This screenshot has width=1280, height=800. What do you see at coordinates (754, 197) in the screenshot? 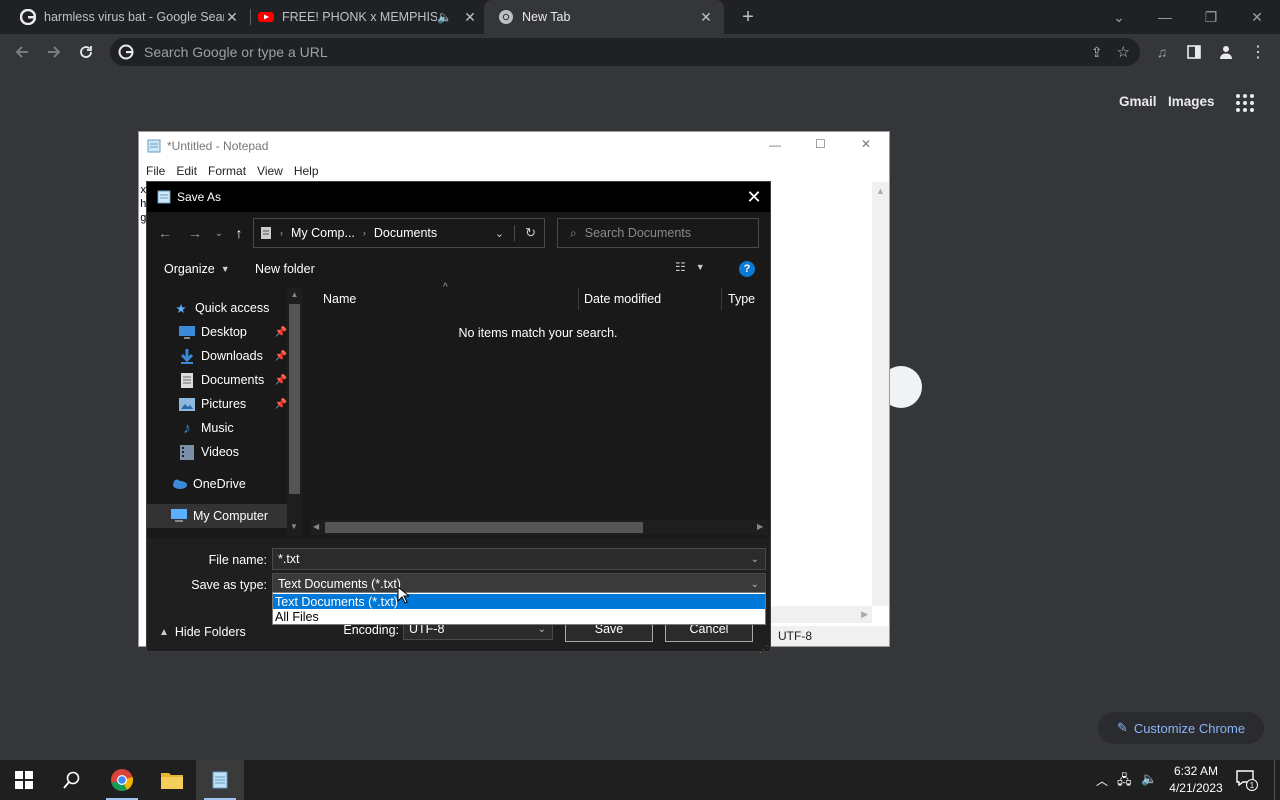
I see `dialog-close-icon: ✕` at bounding box center [754, 197].